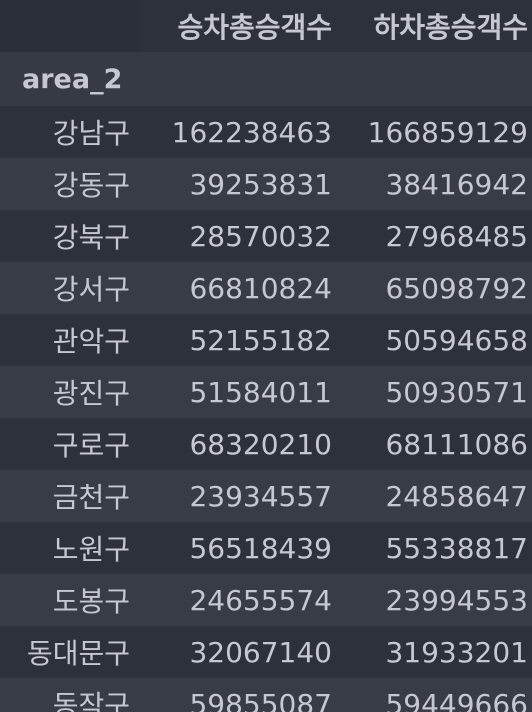 This screenshot has height=712, width=532. What do you see at coordinates (91, 237) in the screenshot?
I see `row-index-label: 강북구` at bounding box center [91, 237].